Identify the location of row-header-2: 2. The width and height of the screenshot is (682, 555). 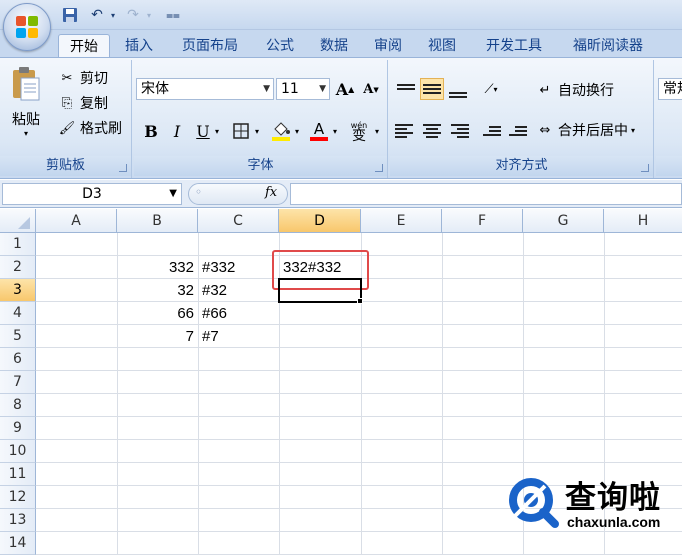
(18, 267).